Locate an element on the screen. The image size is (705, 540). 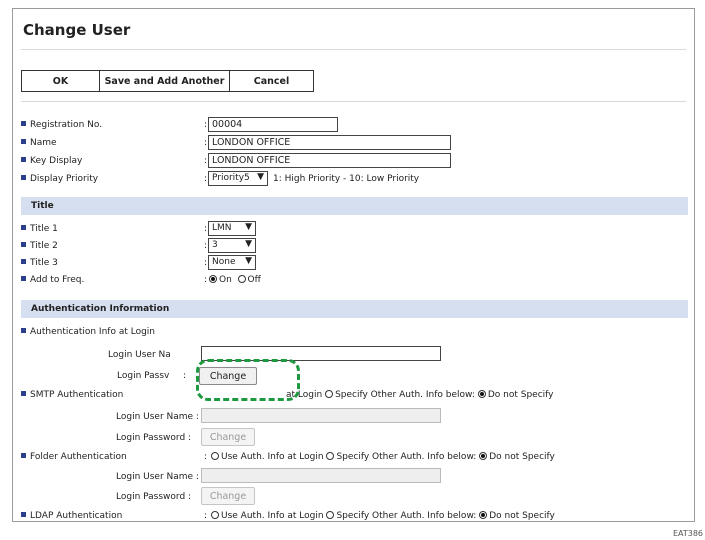
display-priority-label: Display Priority is located at coordinates (64, 179).